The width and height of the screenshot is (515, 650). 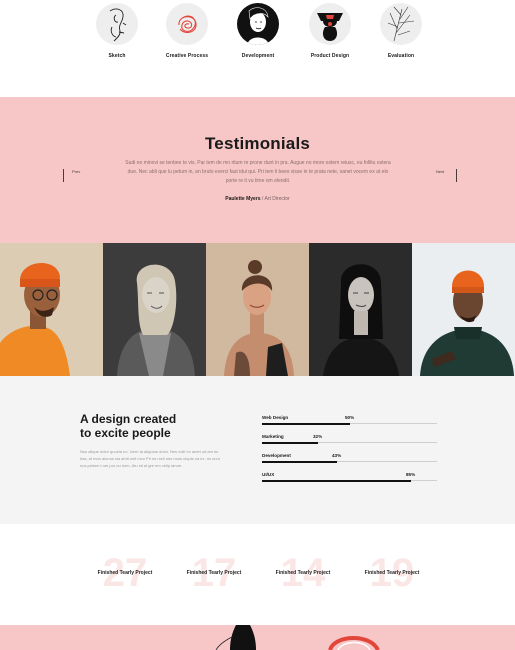 What do you see at coordinates (154, 309) in the screenshot?
I see `portrait-woman-blonde` at bounding box center [154, 309].